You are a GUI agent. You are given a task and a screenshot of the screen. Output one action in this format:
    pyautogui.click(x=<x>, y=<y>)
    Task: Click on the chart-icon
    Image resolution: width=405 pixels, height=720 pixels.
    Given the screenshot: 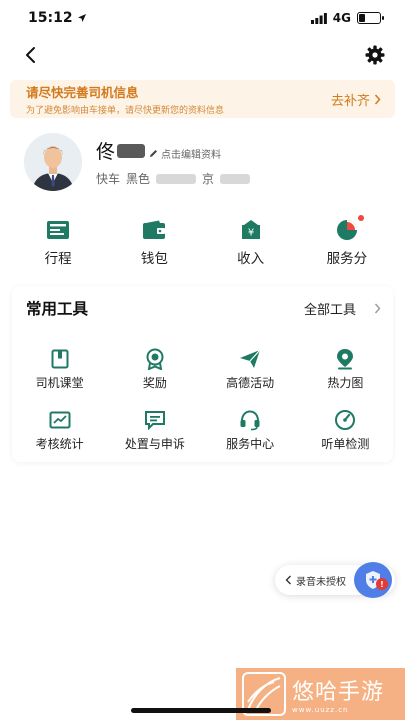 What is the action you would take?
    pyautogui.click(x=60, y=420)
    